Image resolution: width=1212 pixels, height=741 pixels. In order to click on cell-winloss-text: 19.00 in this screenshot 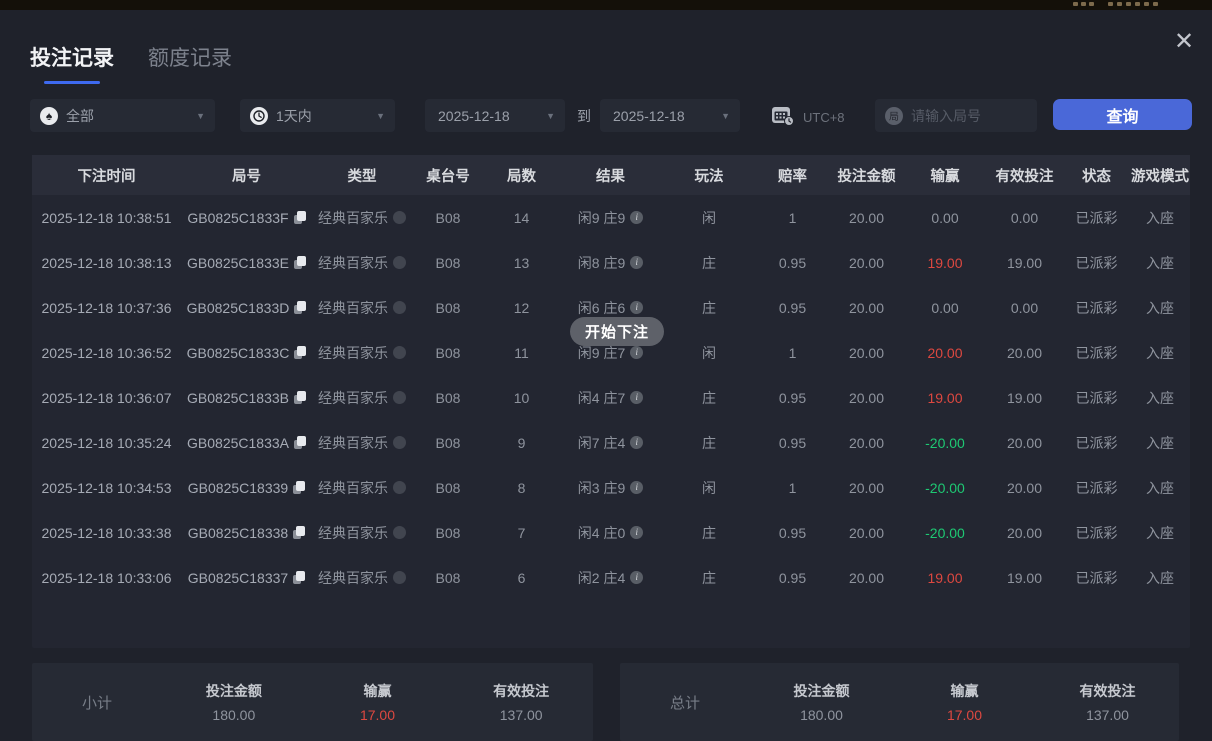, I will do `click(945, 262)`.